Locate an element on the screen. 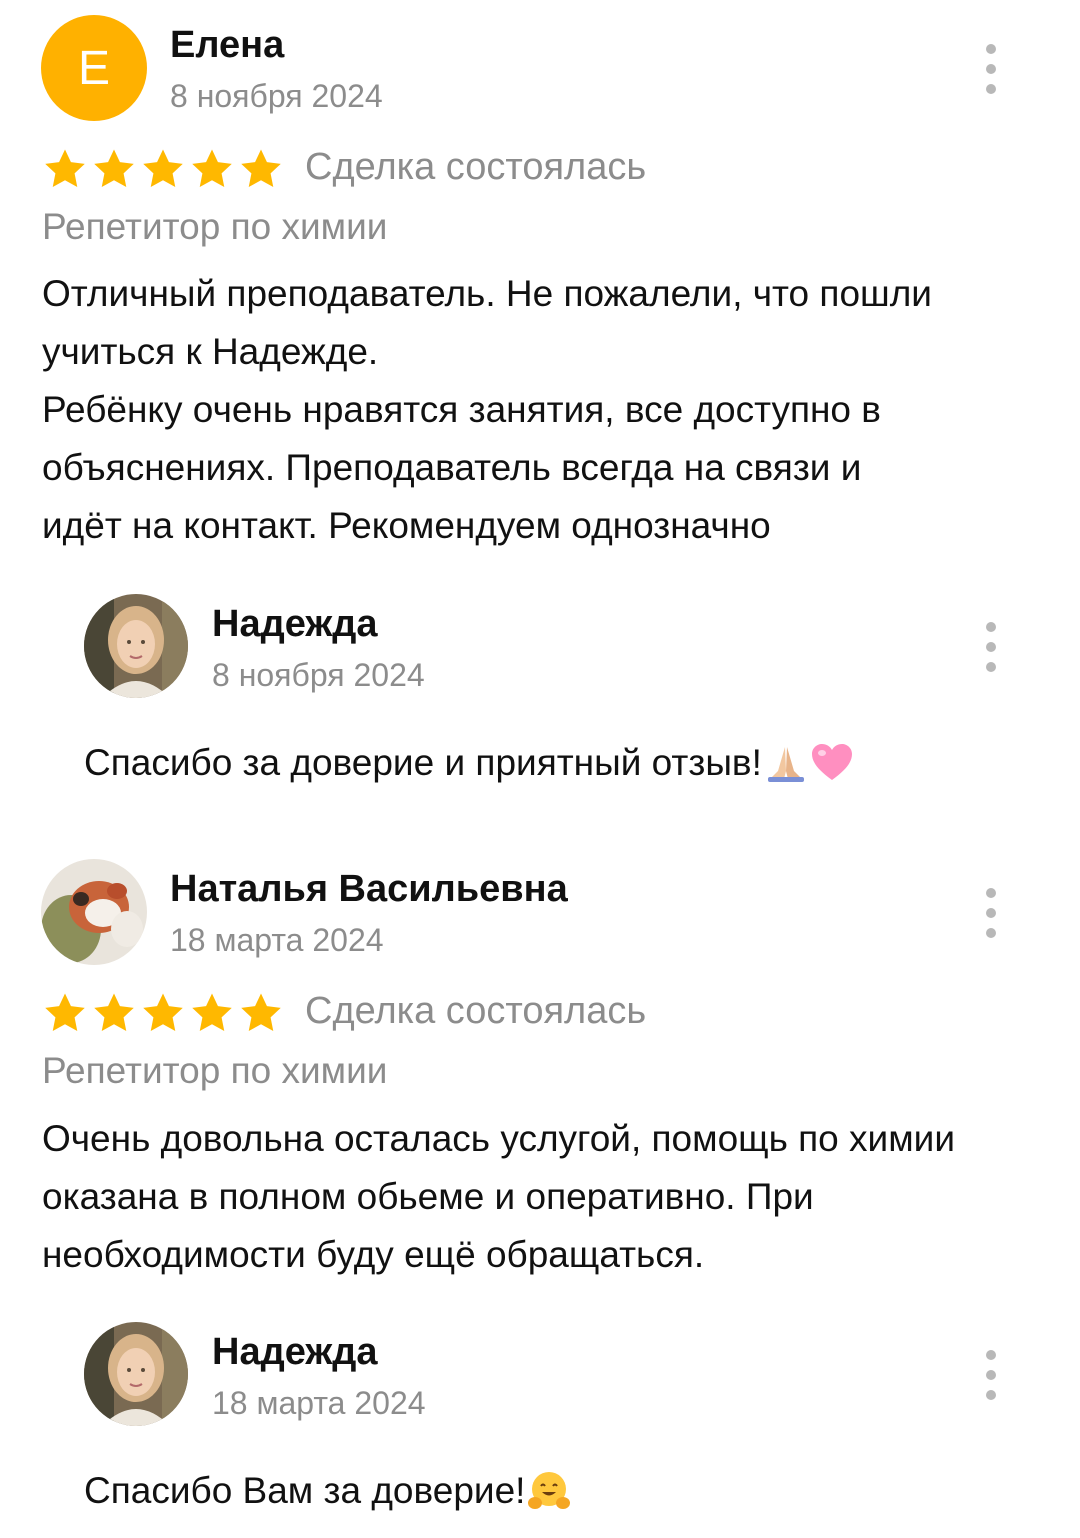 This screenshot has height=1538, width=1080. review-text-line: идёт на контакт. Рекомендуем однозначно is located at coordinates (406, 525).